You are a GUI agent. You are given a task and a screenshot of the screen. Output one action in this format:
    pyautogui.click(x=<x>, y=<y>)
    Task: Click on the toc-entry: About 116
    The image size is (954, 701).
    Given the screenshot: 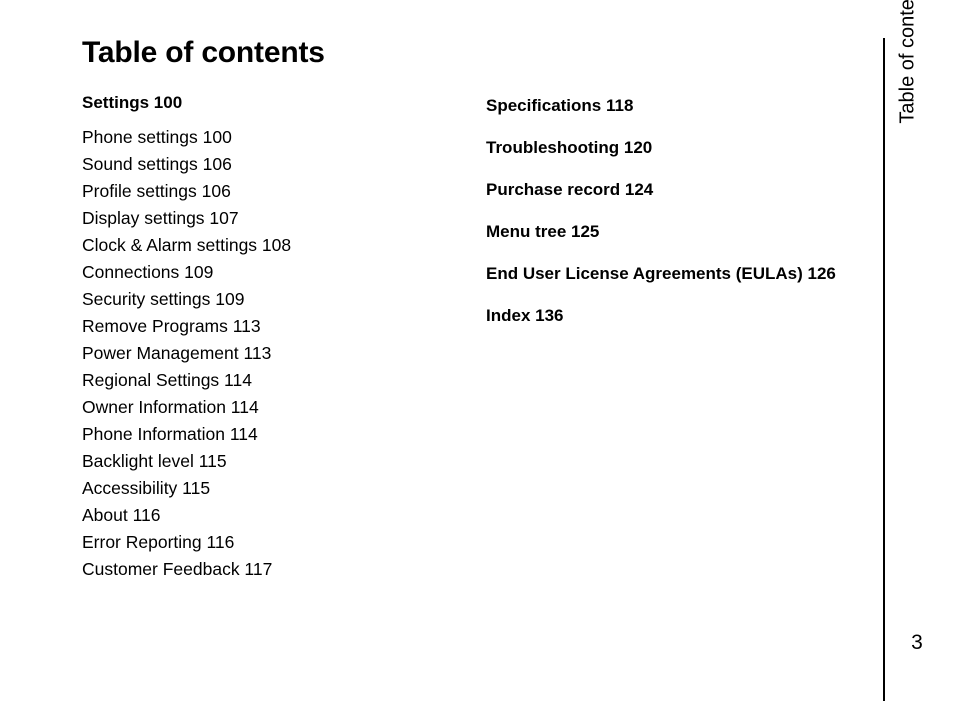 What is the action you would take?
    pyautogui.click(x=272, y=515)
    